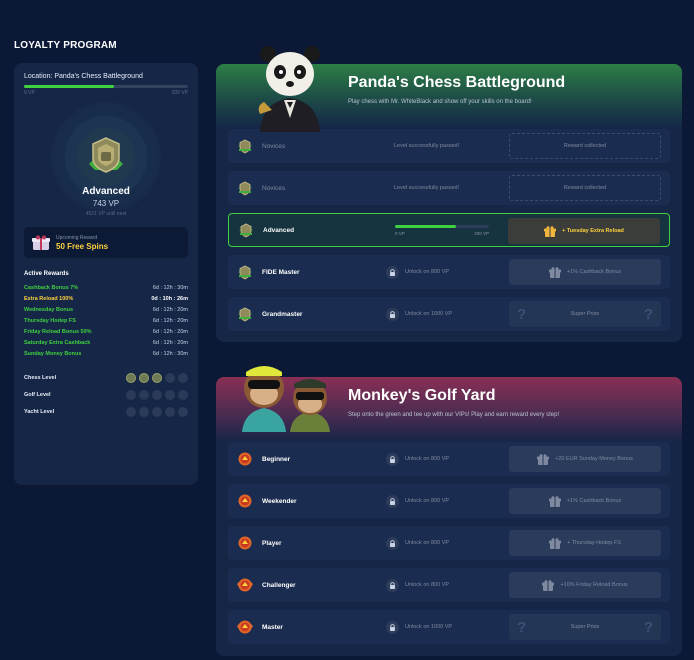  What do you see at coordinates (442, 230) in the screenshot?
I see `level-row-progress: 0 VP 200 VP` at bounding box center [442, 230].